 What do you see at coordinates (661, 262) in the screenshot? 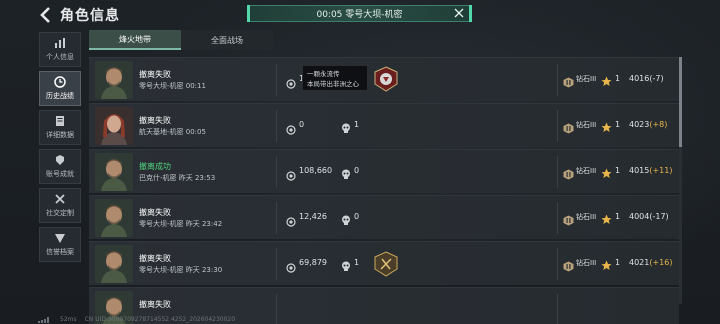
I see `score-delta: (+16)` at bounding box center [661, 262].